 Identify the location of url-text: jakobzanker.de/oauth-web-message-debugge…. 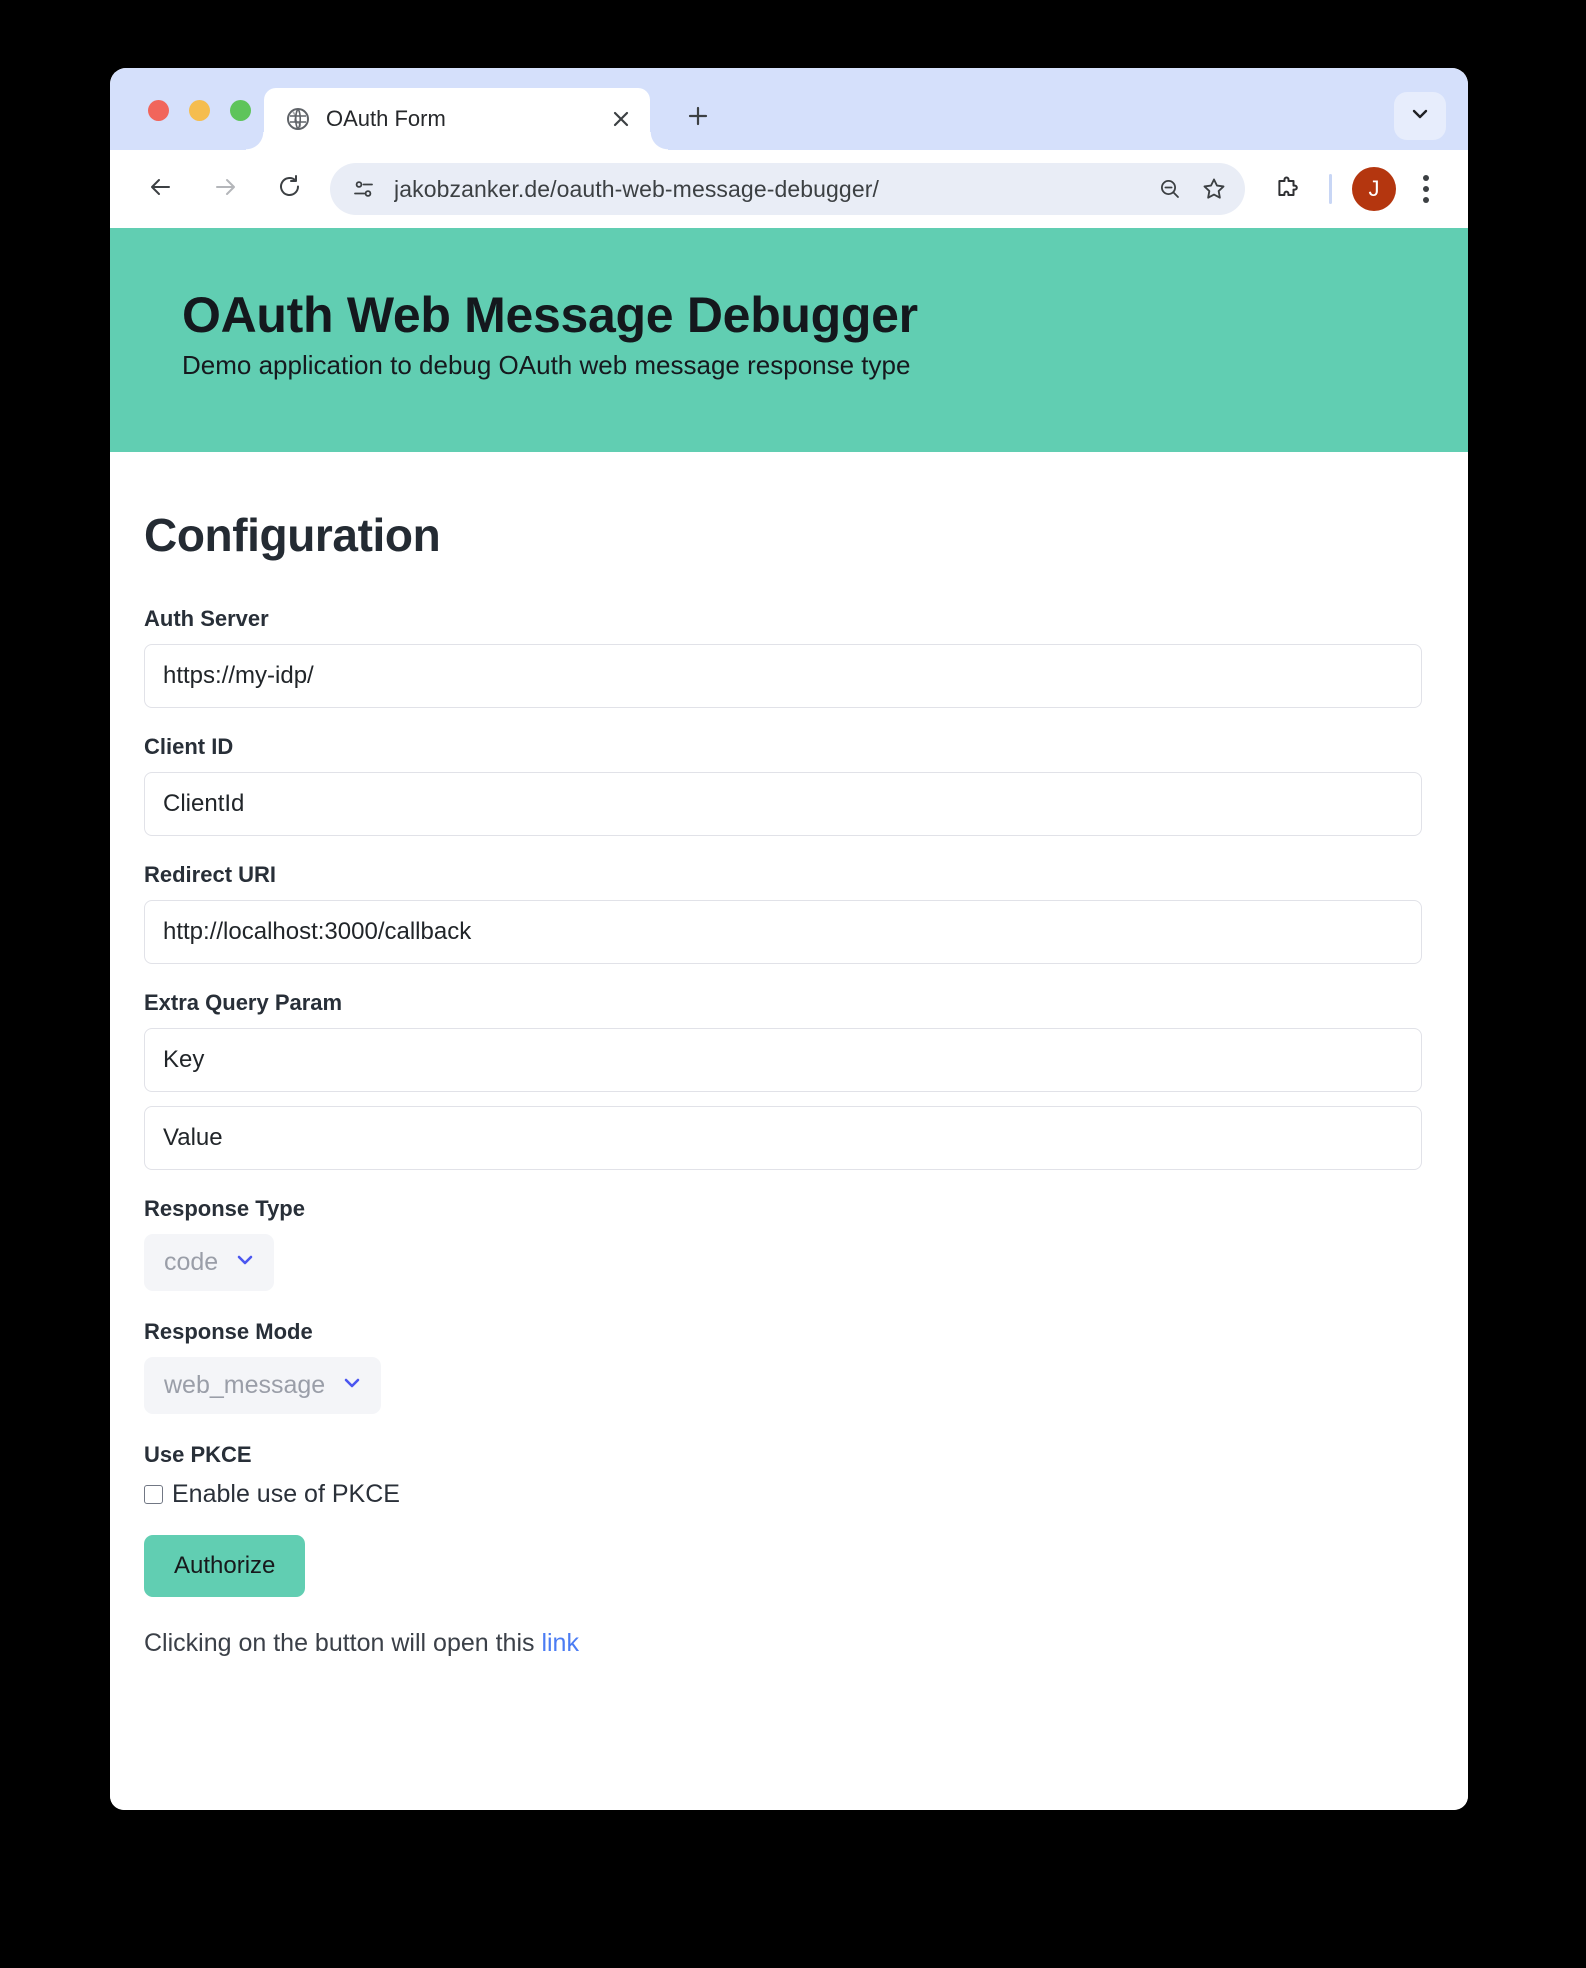
(636, 188).